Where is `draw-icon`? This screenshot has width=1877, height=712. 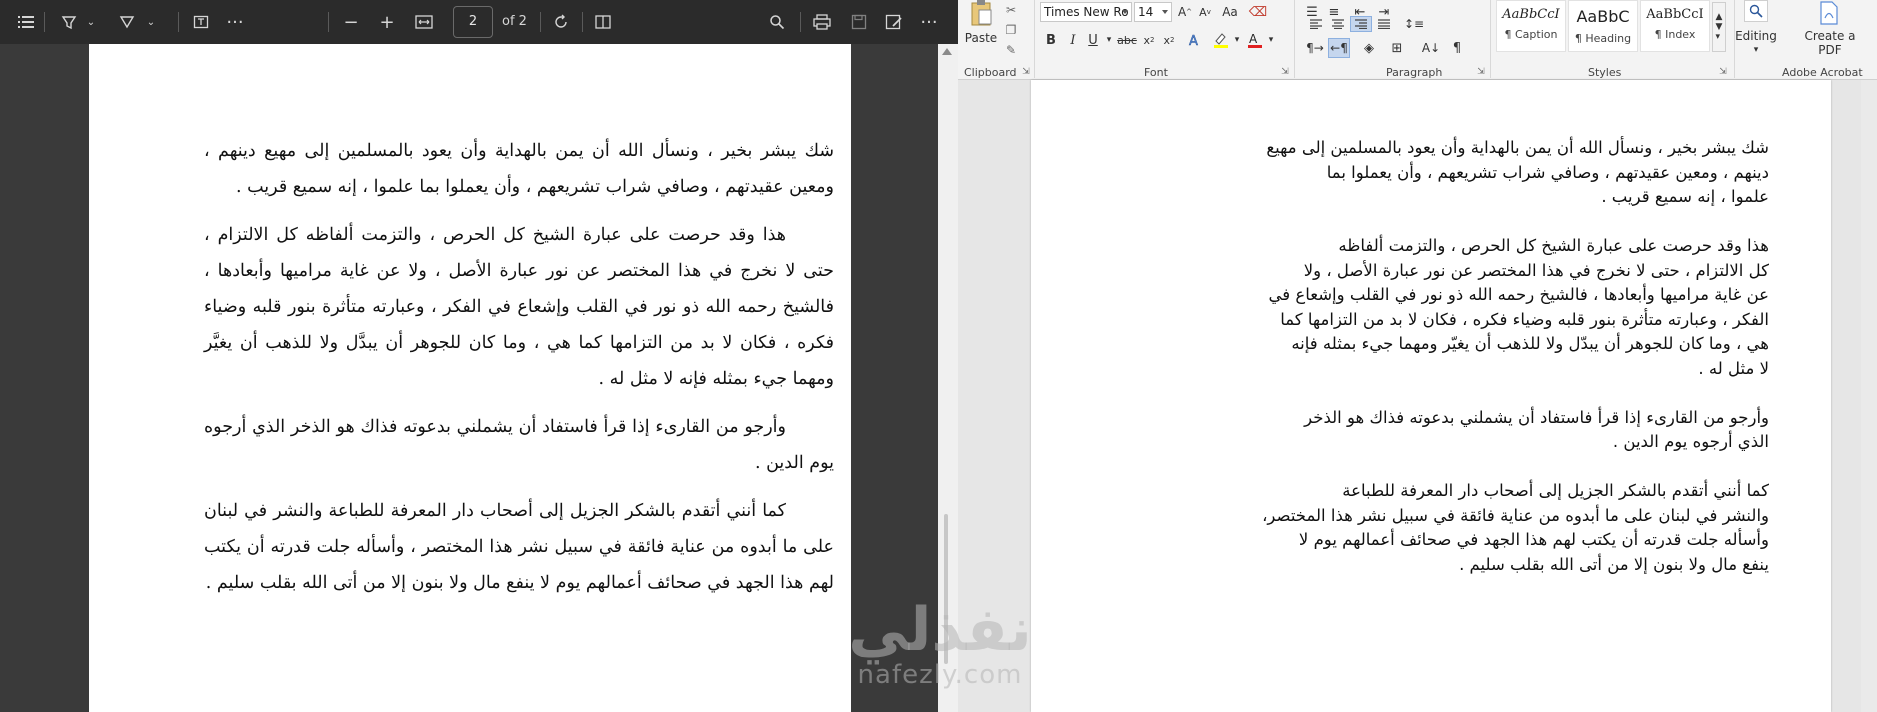
draw-icon is located at coordinates (127, 22).